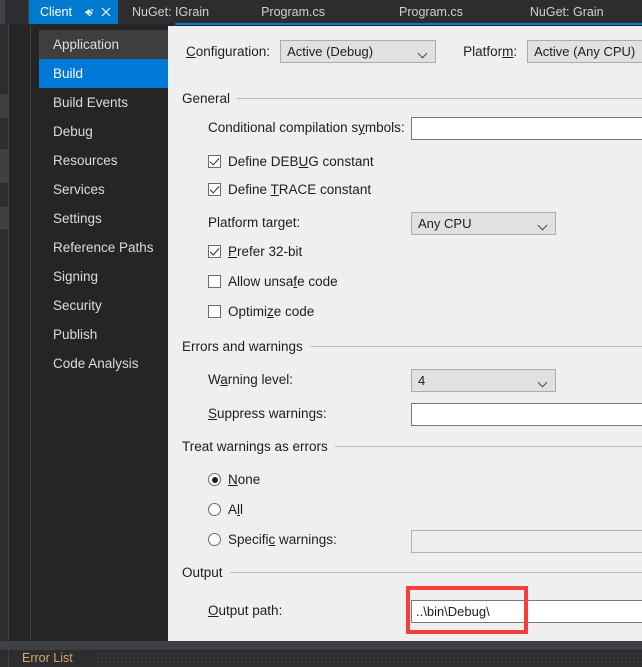 This screenshot has height=667, width=642. What do you see at coordinates (77, 218) in the screenshot?
I see `sidebar-item-settings-label: Settings` at bounding box center [77, 218].